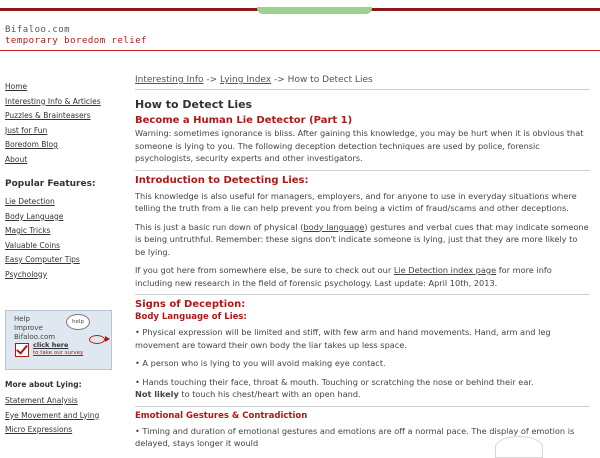 Image resolution: width=600 pixels, height=458 pixels. What do you see at coordinates (22, 350) in the screenshot?
I see `checkmark-icon` at bounding box center [22, 350].